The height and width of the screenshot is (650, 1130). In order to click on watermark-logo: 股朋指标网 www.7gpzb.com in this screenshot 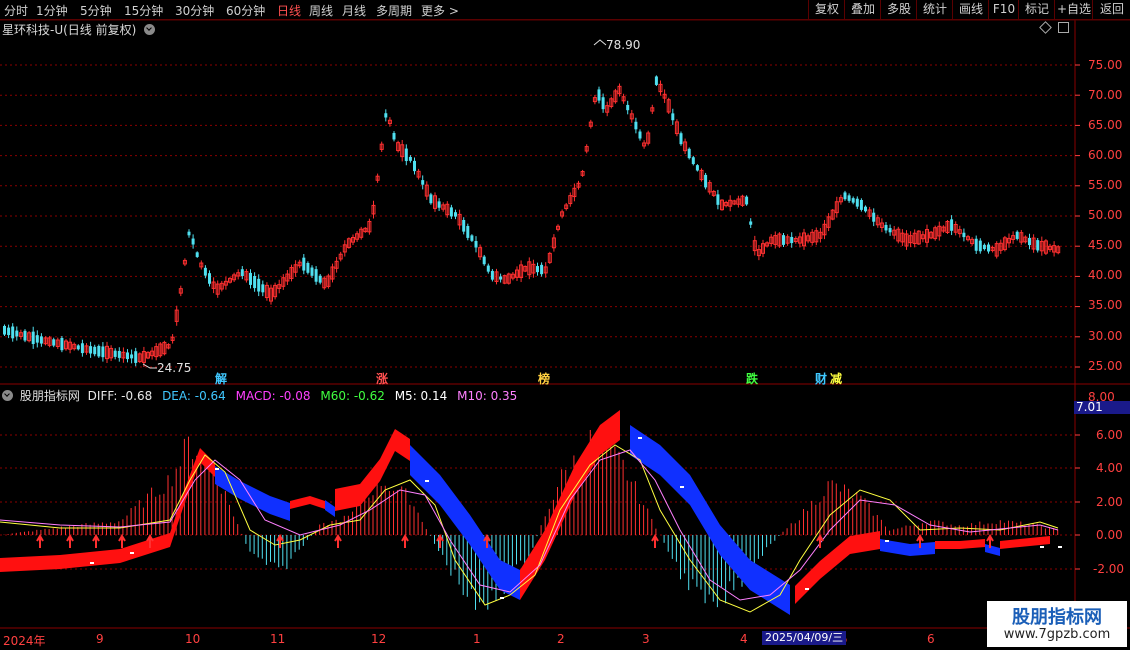, I will do `click(1057, 624)`.